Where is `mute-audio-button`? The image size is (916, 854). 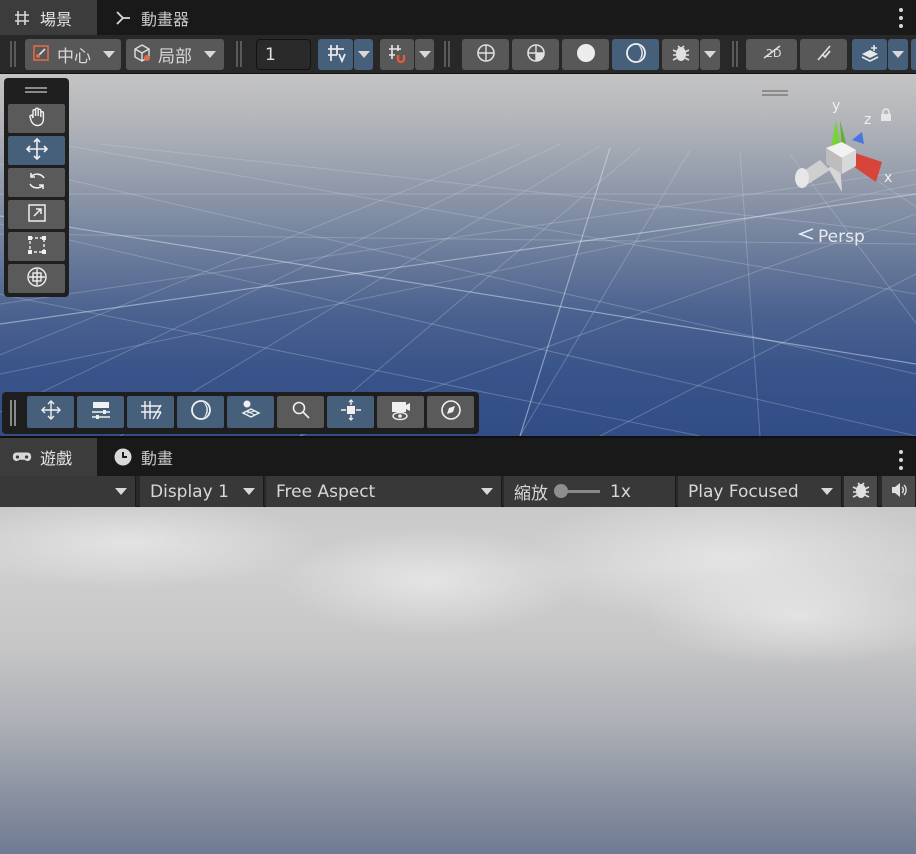
mute-audio-button is located at coordinates (899, 491).